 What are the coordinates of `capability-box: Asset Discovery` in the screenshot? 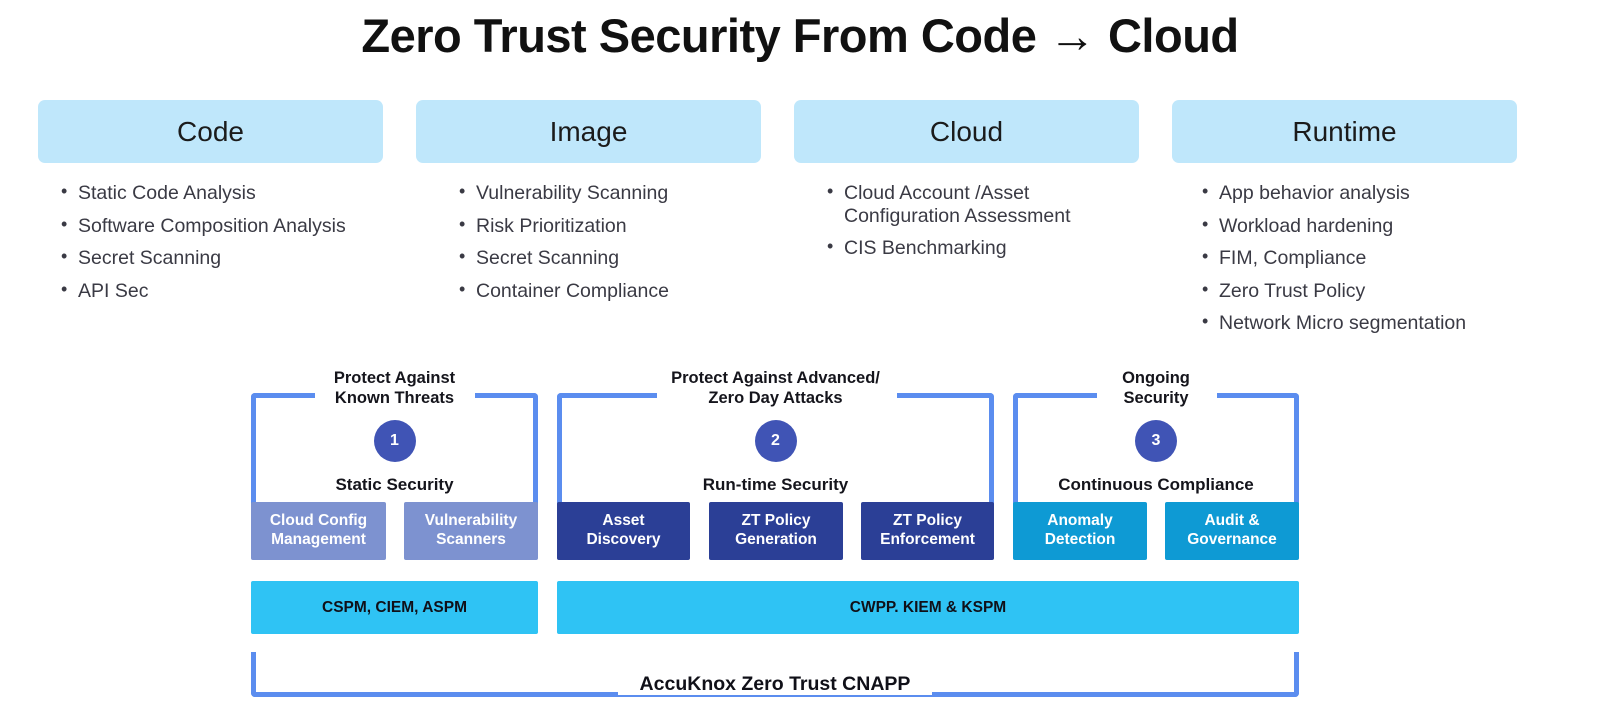 It's located at (623, 531).